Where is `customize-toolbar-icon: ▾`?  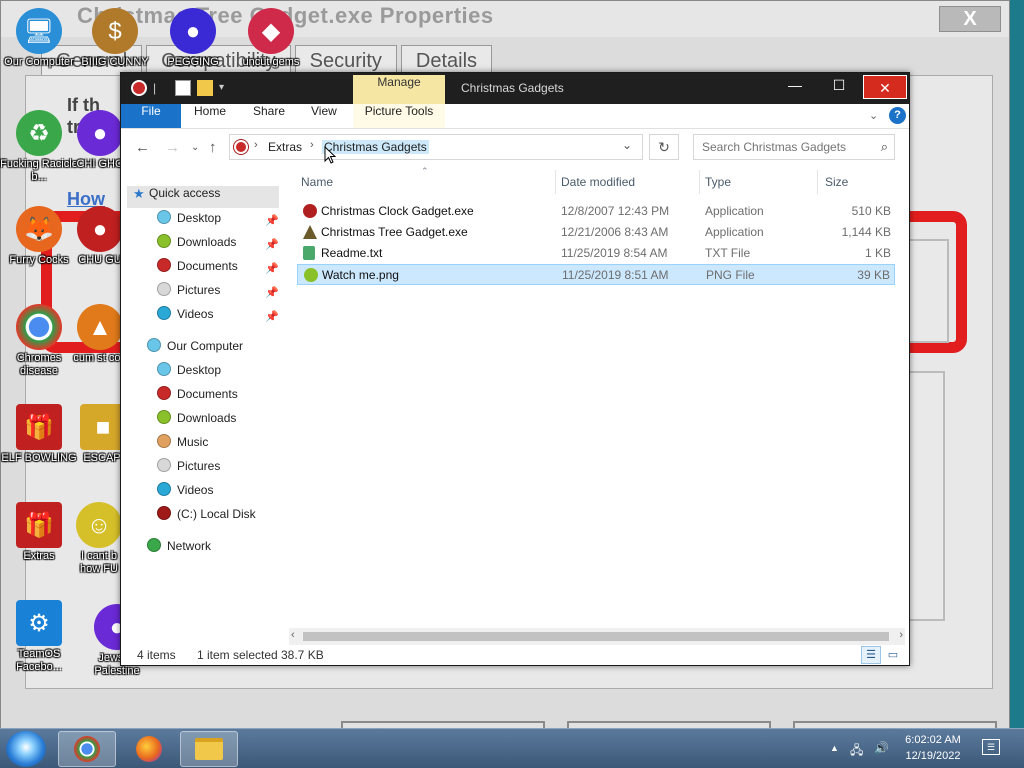
customize-toolbar-icon: ▾ is located at coordinates (227, 88).